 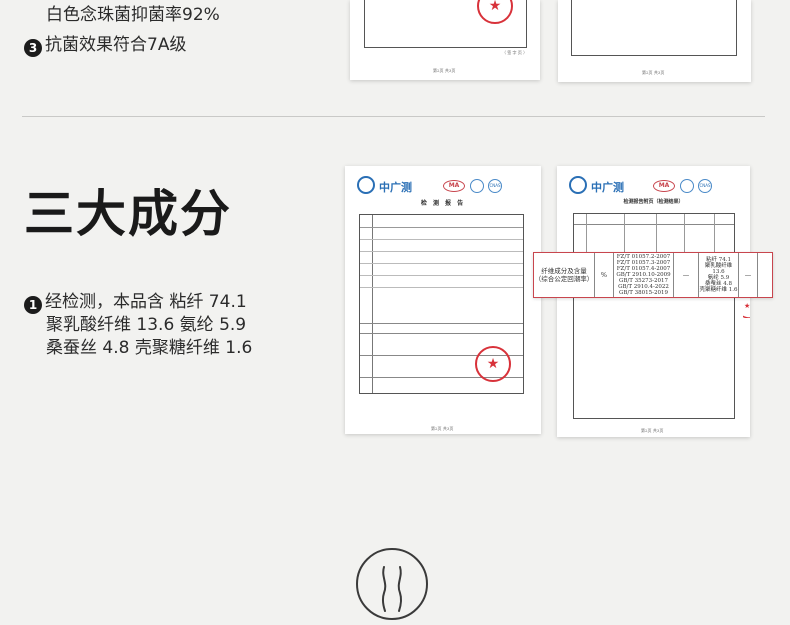 I want to click on top-item-3-text: 抗菌效果符合7A级, so click(x=116, y=45).